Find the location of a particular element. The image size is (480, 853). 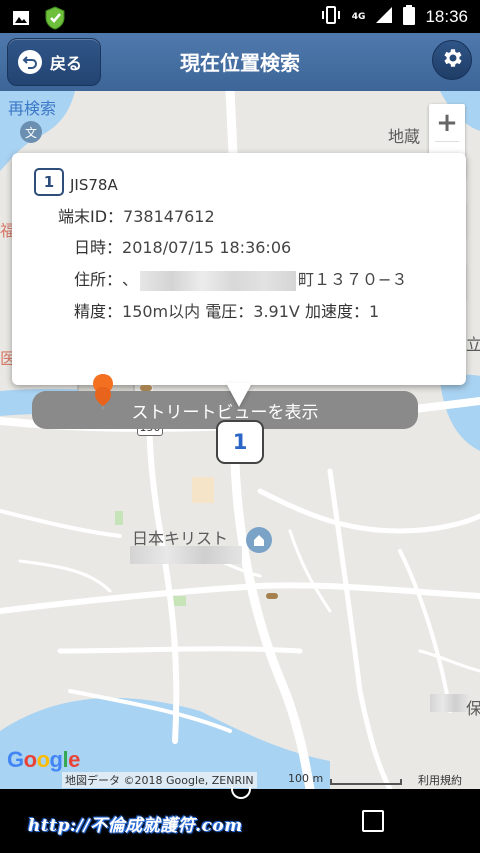

battery-icon is located at coordinates (409, 17).